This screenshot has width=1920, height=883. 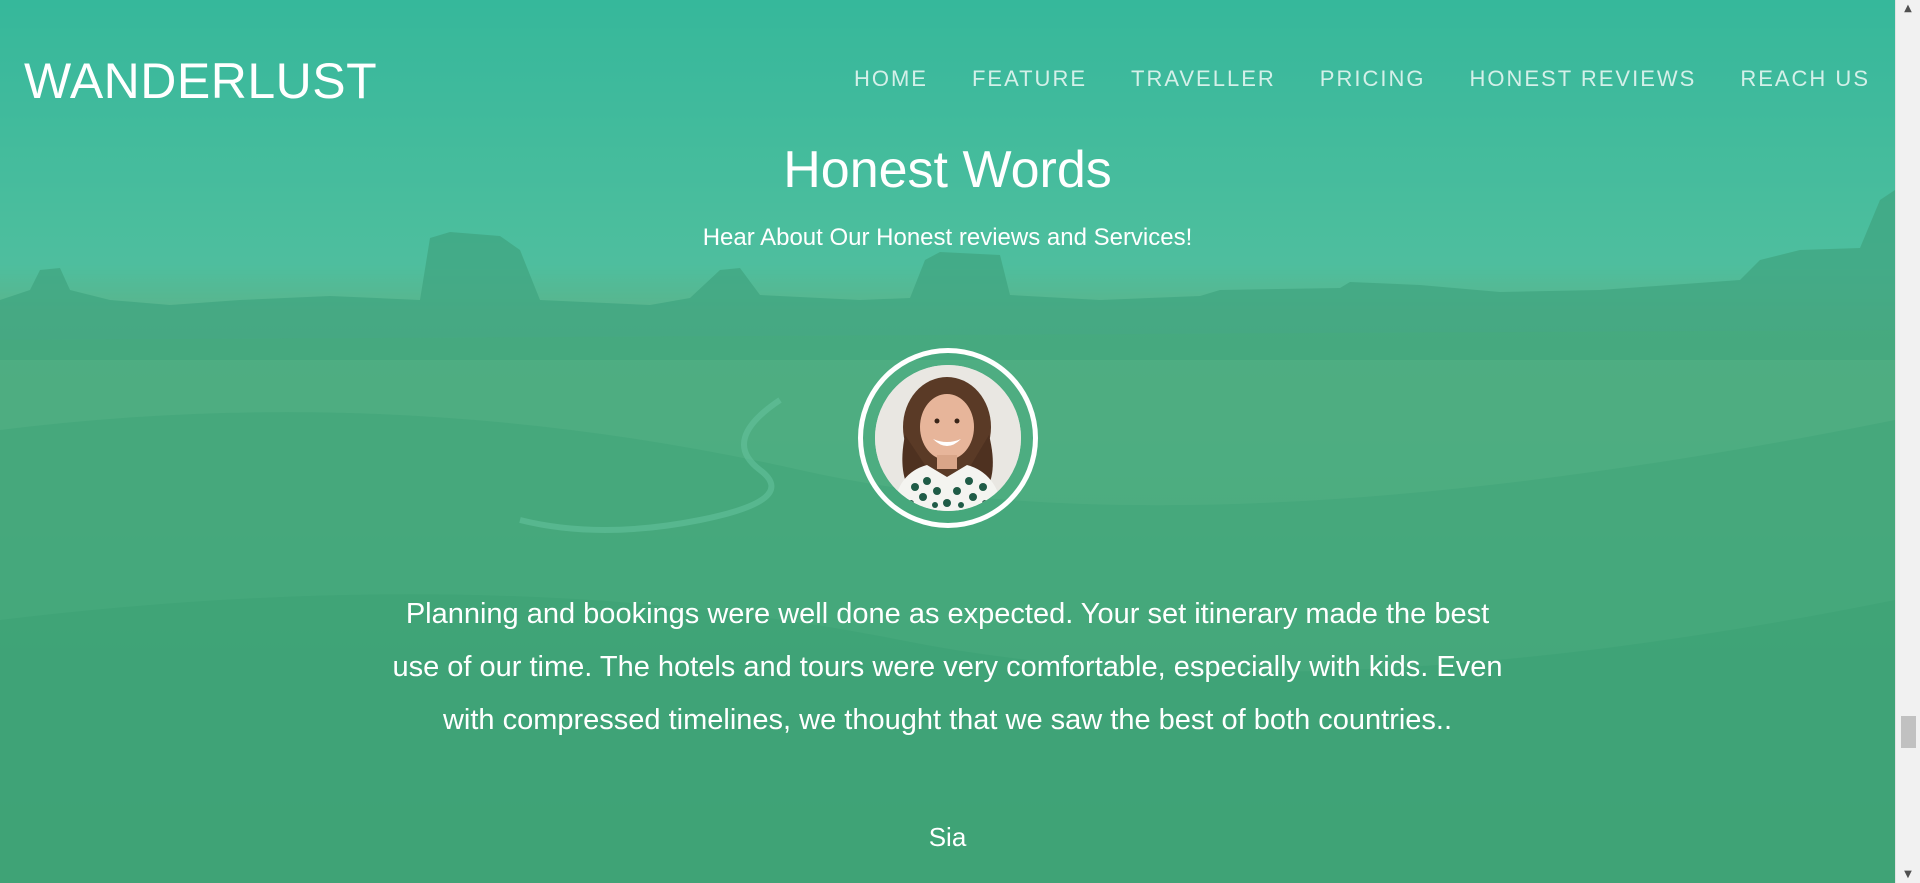 What do you see at coordinates (1805, 79) in the screenshot?
I see `nav-item-reach-us: REACH US` at bounding box center [1805, 79].